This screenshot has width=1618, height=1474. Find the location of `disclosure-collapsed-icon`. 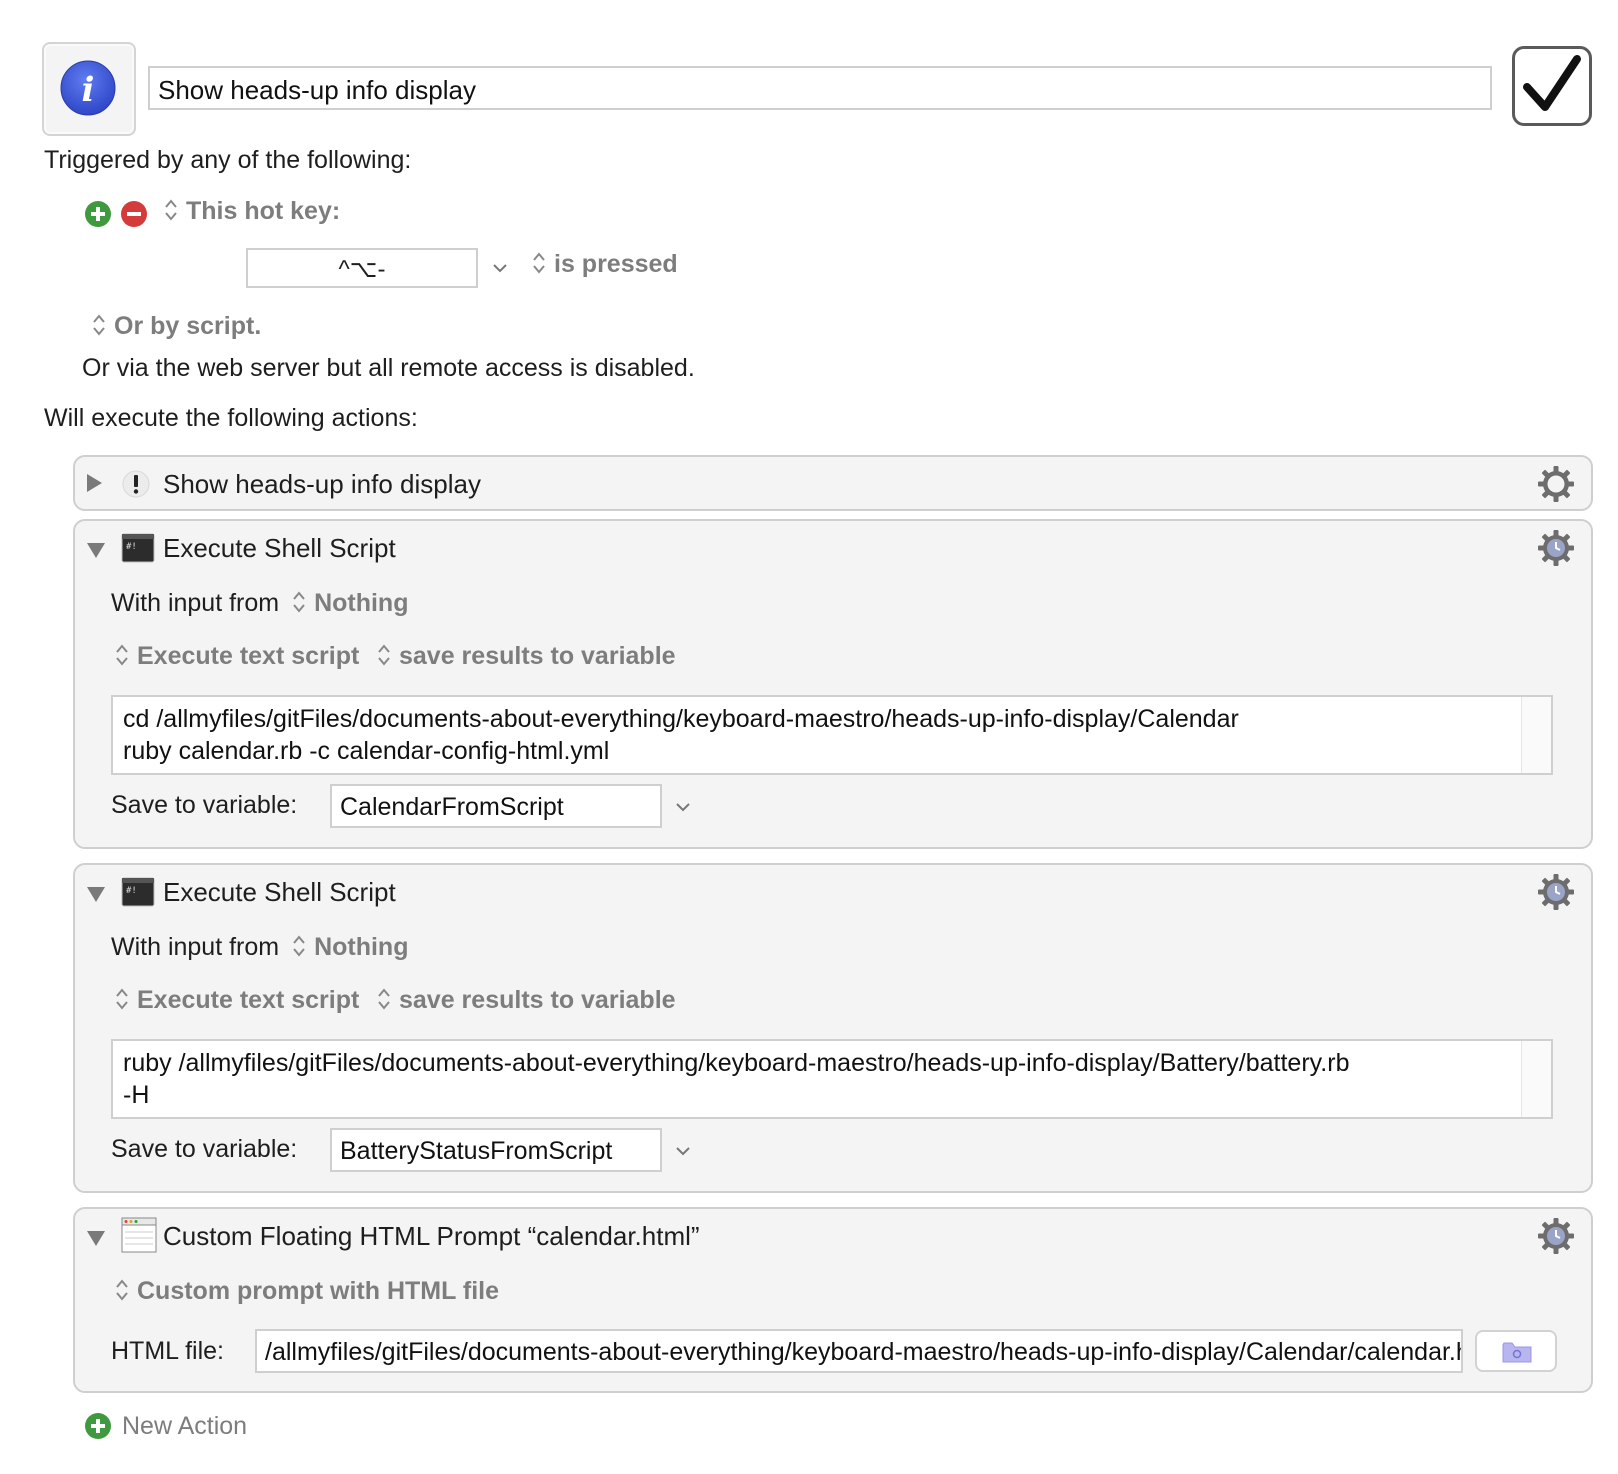

disclosure-collapsed-icon is located at coordinates (94, 483).